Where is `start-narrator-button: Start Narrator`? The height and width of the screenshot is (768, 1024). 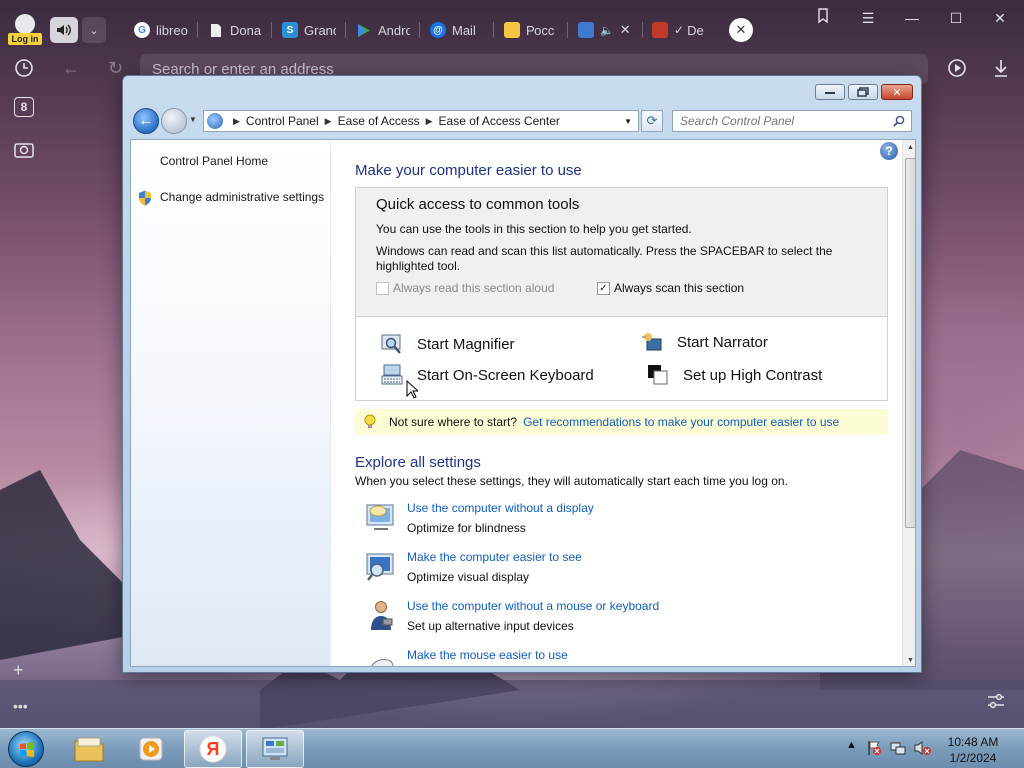
start-narrator-button: Start Narrator is located at coordinates (704, 342).